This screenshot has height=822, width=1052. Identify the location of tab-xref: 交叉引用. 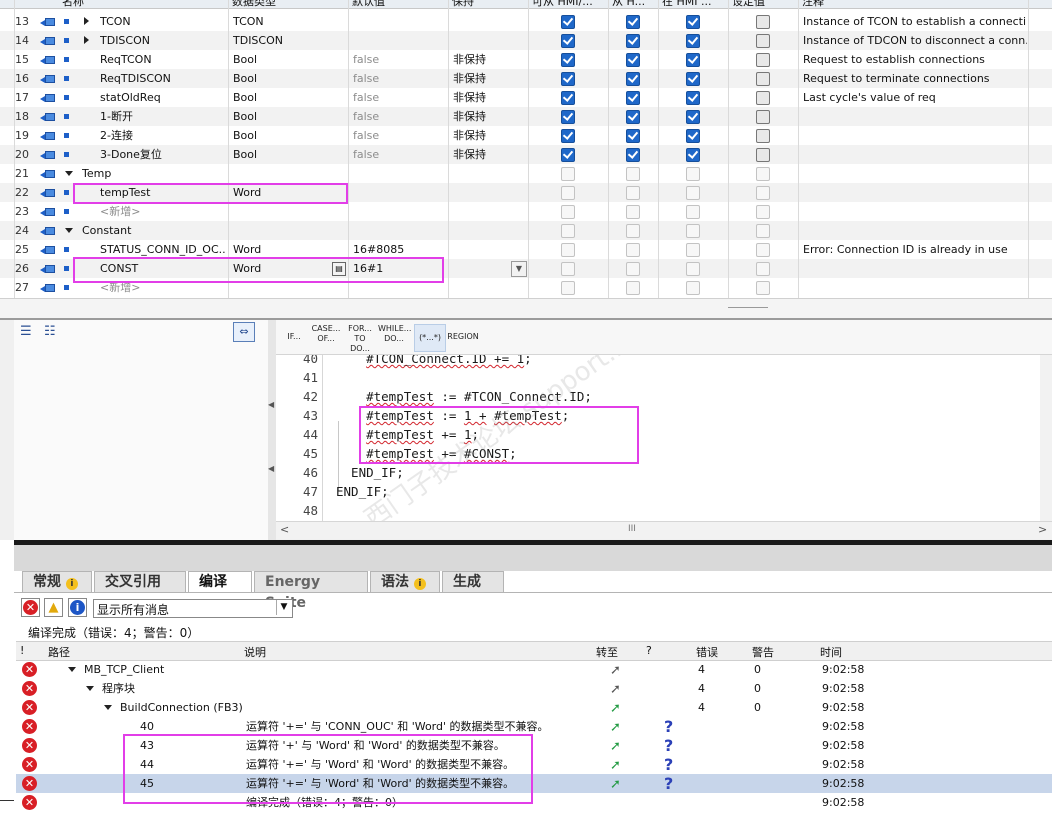
(140, 581).